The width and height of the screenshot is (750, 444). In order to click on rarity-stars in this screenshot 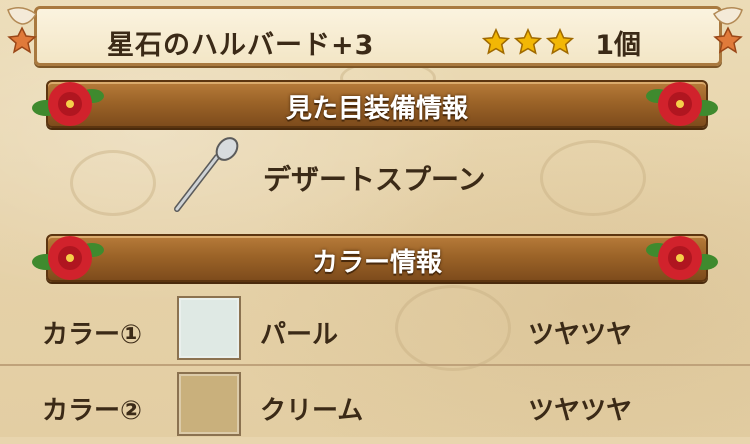, I will do `click(528, 42)`.